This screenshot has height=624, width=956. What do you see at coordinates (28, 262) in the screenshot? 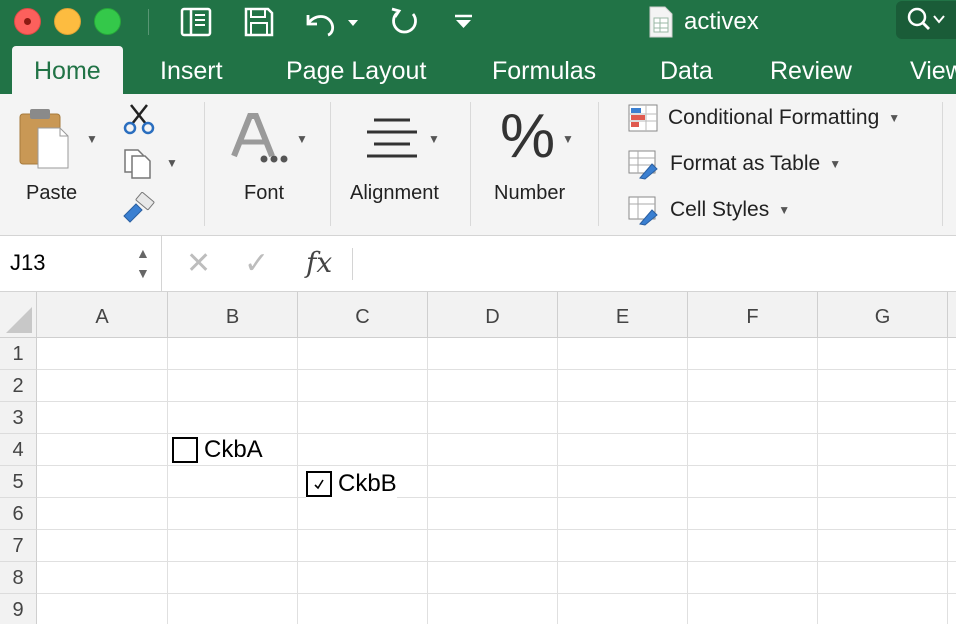
I see `name-box-value: J13` at bounding box center [28, 262].